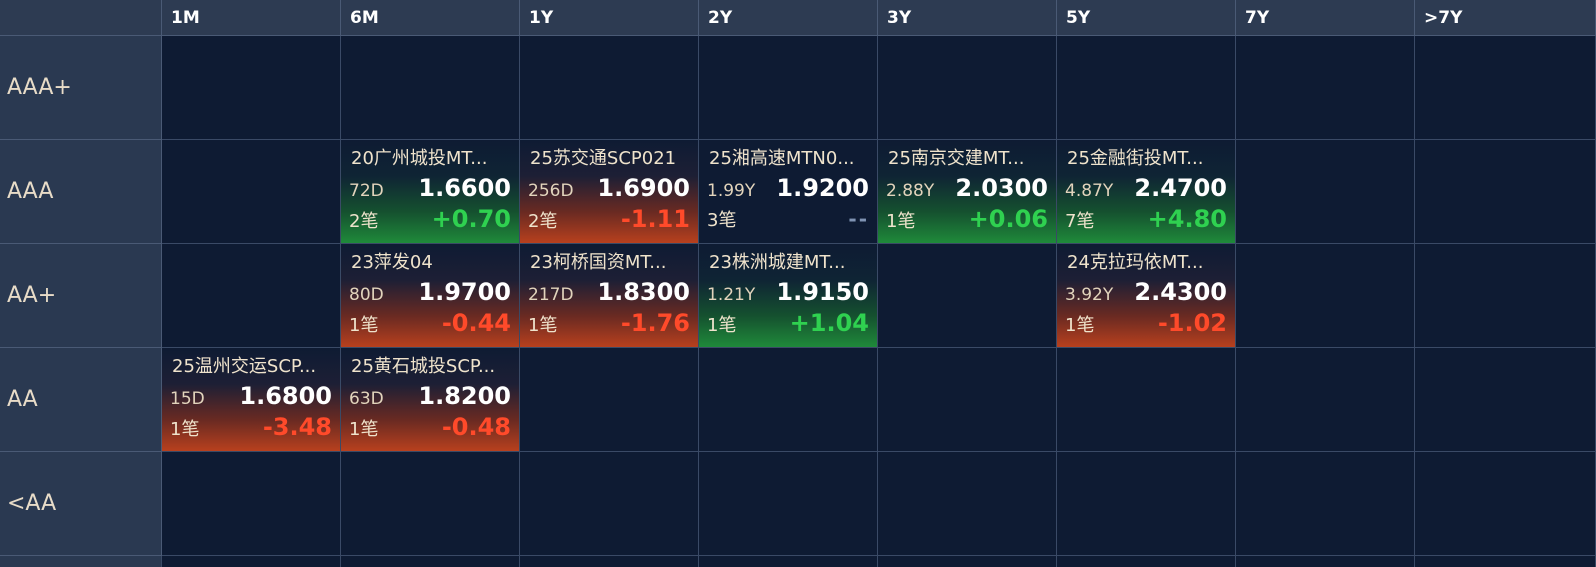 Image resolution: width=1596 pixels, height=567 pixels. What do you see at coordinates (822, 292) in the screenshot?
I see `bond-yield: 1.9150` at bounding box center [822, 292].